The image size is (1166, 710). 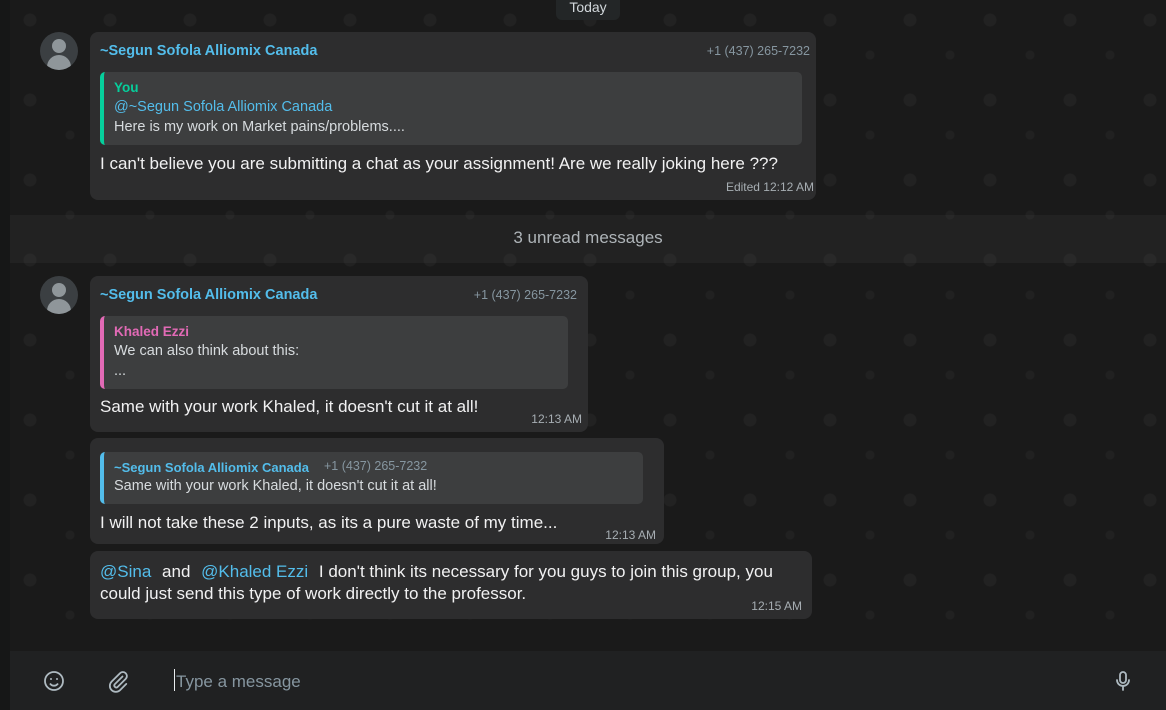 I want to click on date-pill: Today, so click(x=588, y=10).